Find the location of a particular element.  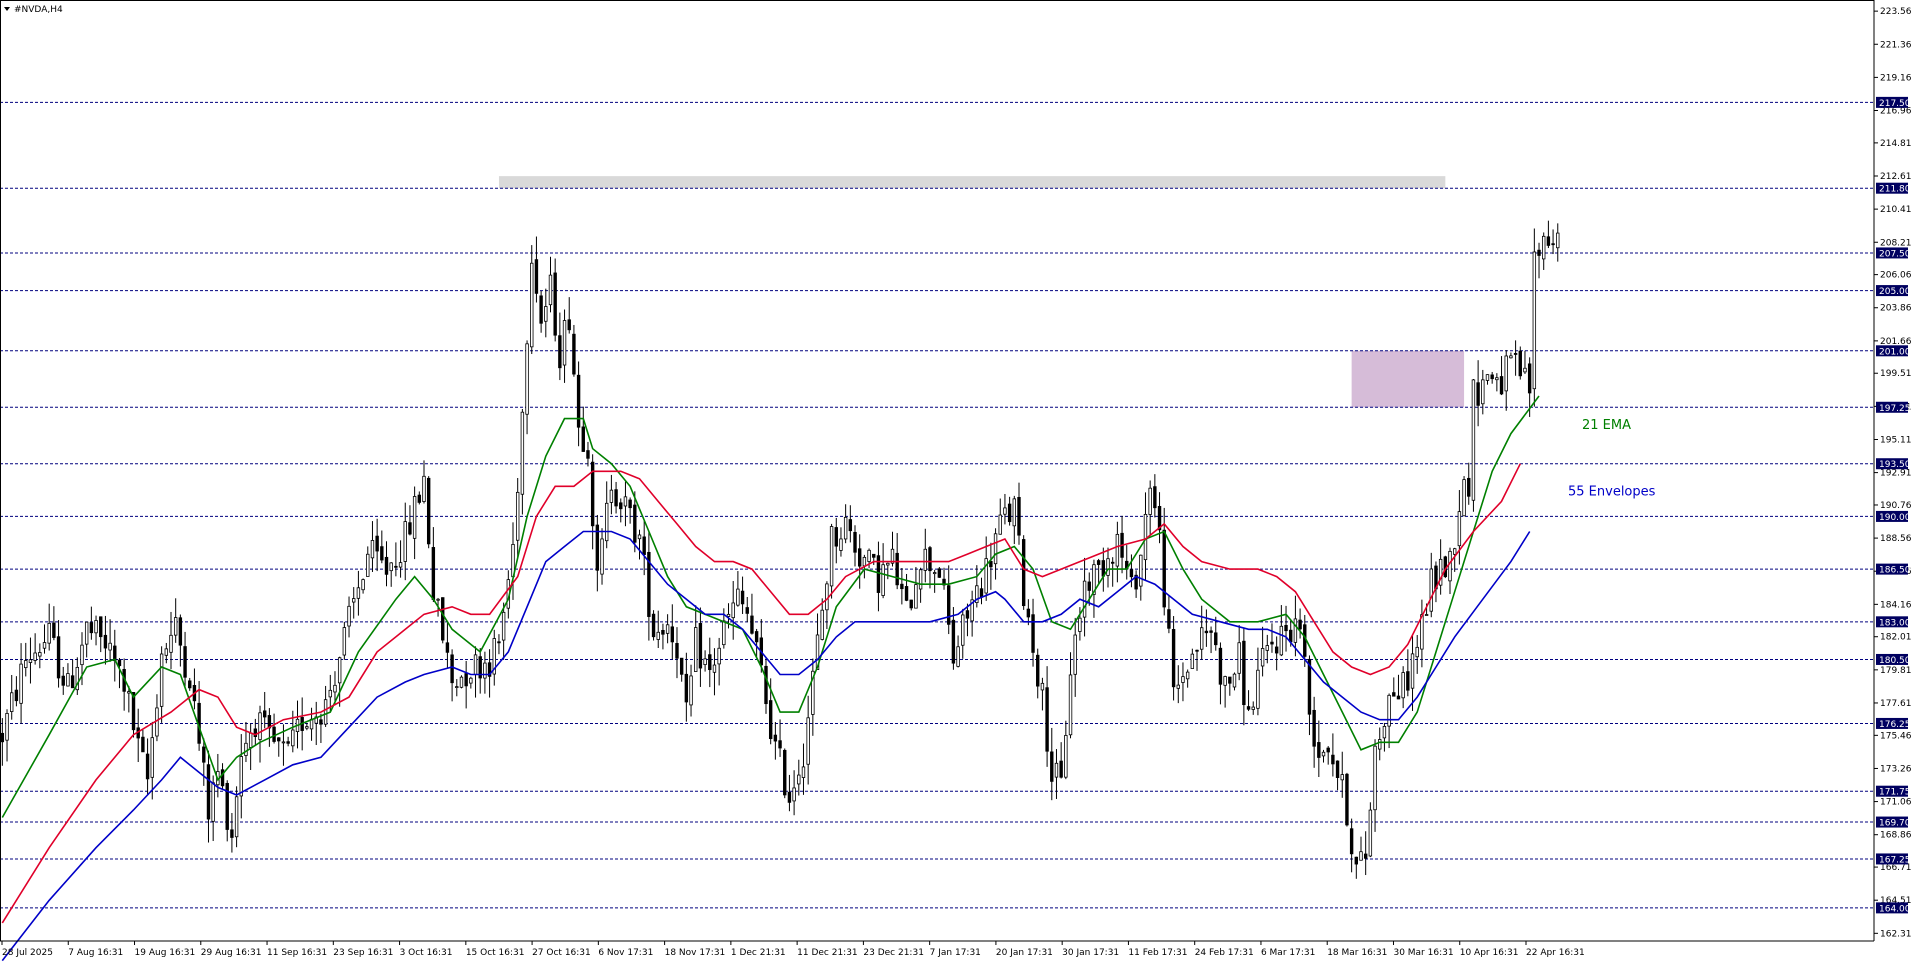

level-badge-label: 217.50 is located at coordinates (1895, 104).